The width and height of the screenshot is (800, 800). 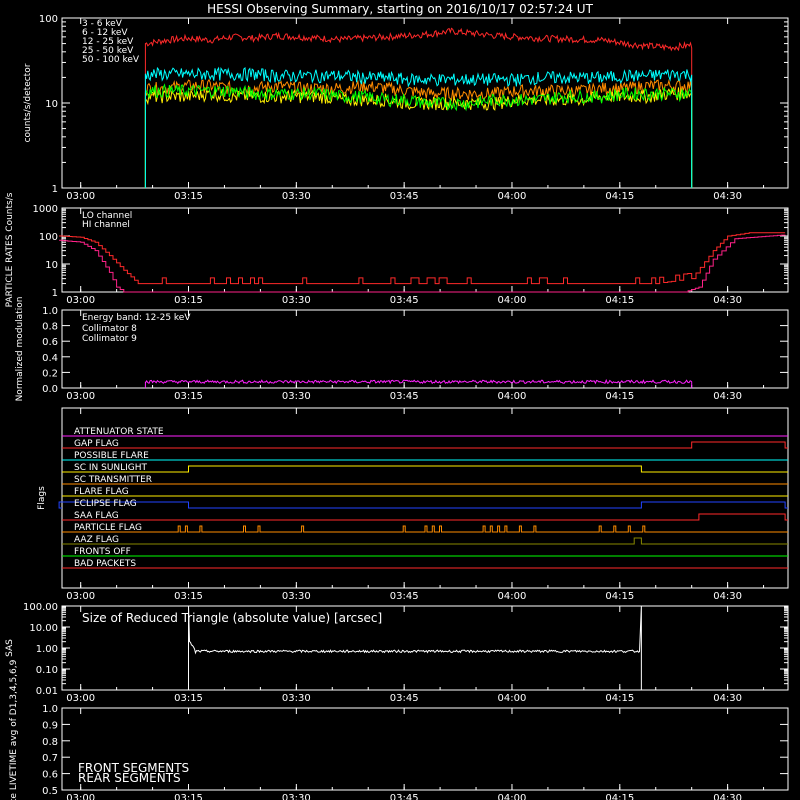 What do you see at coordinates (109, 329) in the screenshot?
I see `legend-entry: Collimator 8` at bounding box center [109, 329].